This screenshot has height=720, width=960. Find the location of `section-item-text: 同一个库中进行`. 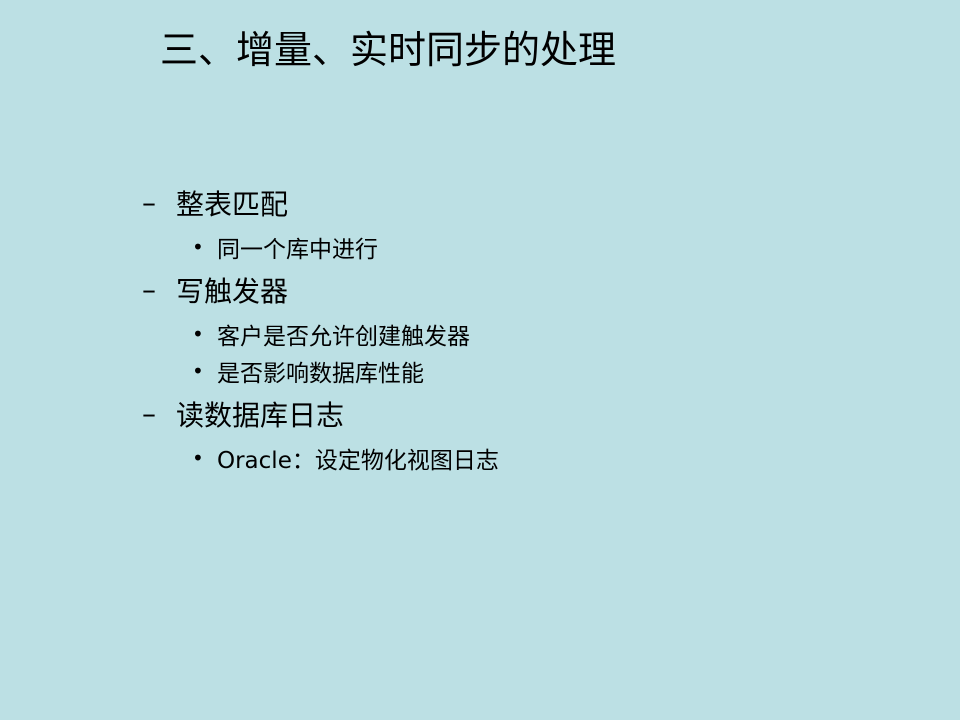

section-item-text: 同一个库中进行 is located at coordinates (297, 249).